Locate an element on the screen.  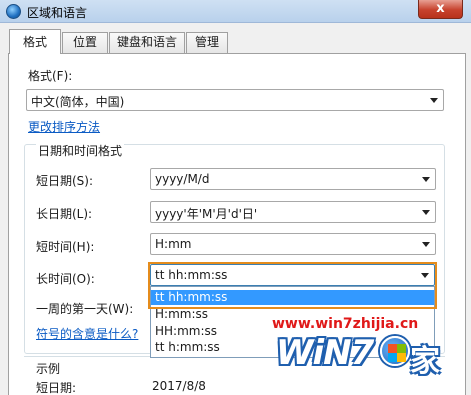
tab-format-label: 格式 is located at coordinates (34, 42).